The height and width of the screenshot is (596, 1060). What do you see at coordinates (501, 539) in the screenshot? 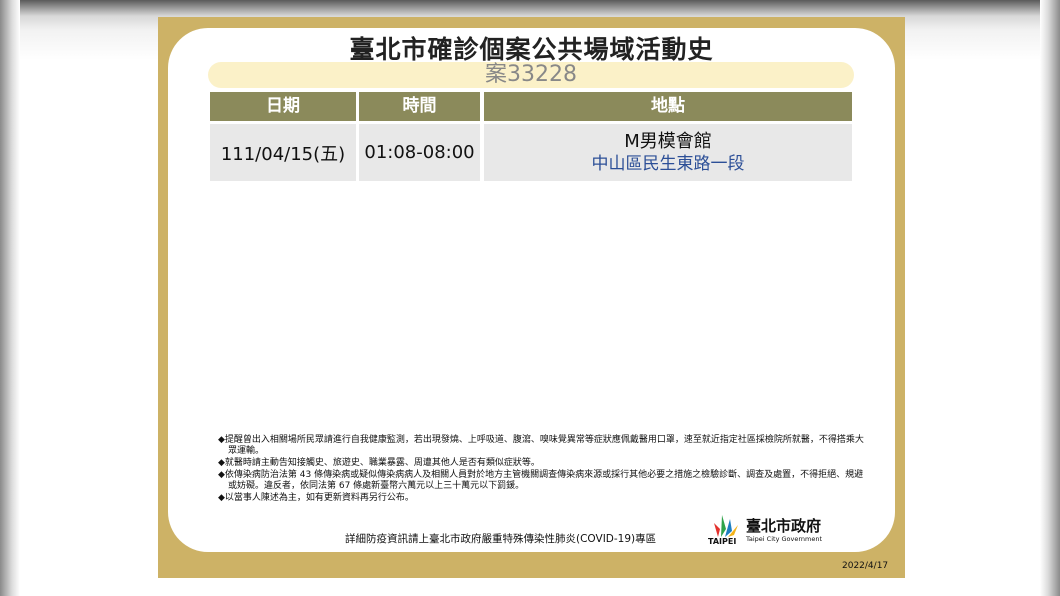
I see `footer-text: 詳細防疫資訊請上臺北市政府嚴重特殊傳染性肺炎(COVID-19)專區` at bounding box center [501, 539].